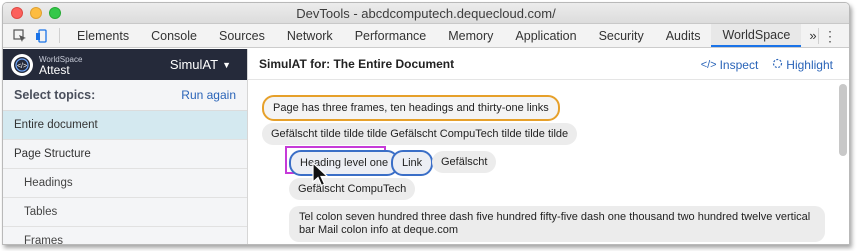 Image resolution: width=858 pixels, height=251 pixels. What do you see at coordinates (125, 125) in the screenshot?
I see `sidebar-item-entire-document: Entire document` at bounding box center [125, 125].